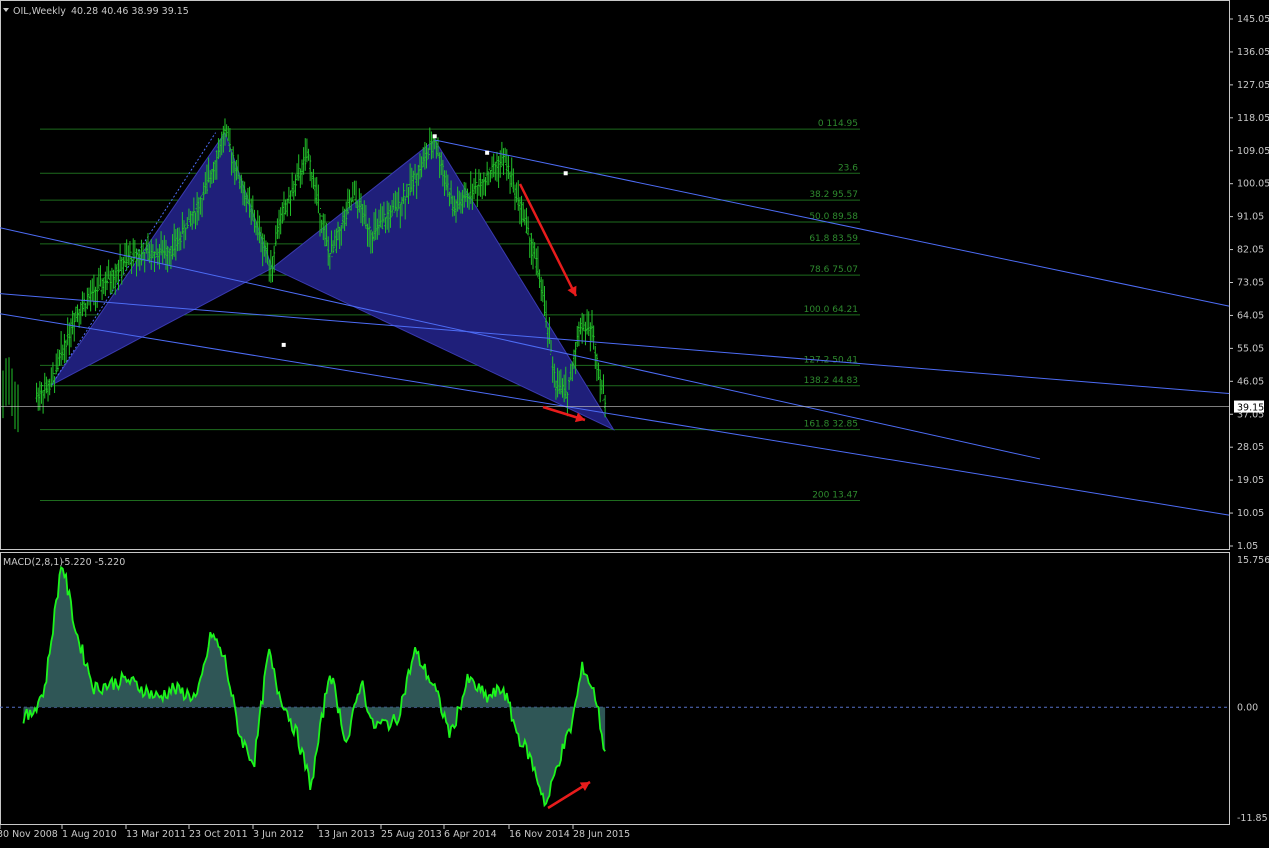  I want to click on ohlc-readout: 40.28 40.46 38.99 39.15, so click(130, 11).